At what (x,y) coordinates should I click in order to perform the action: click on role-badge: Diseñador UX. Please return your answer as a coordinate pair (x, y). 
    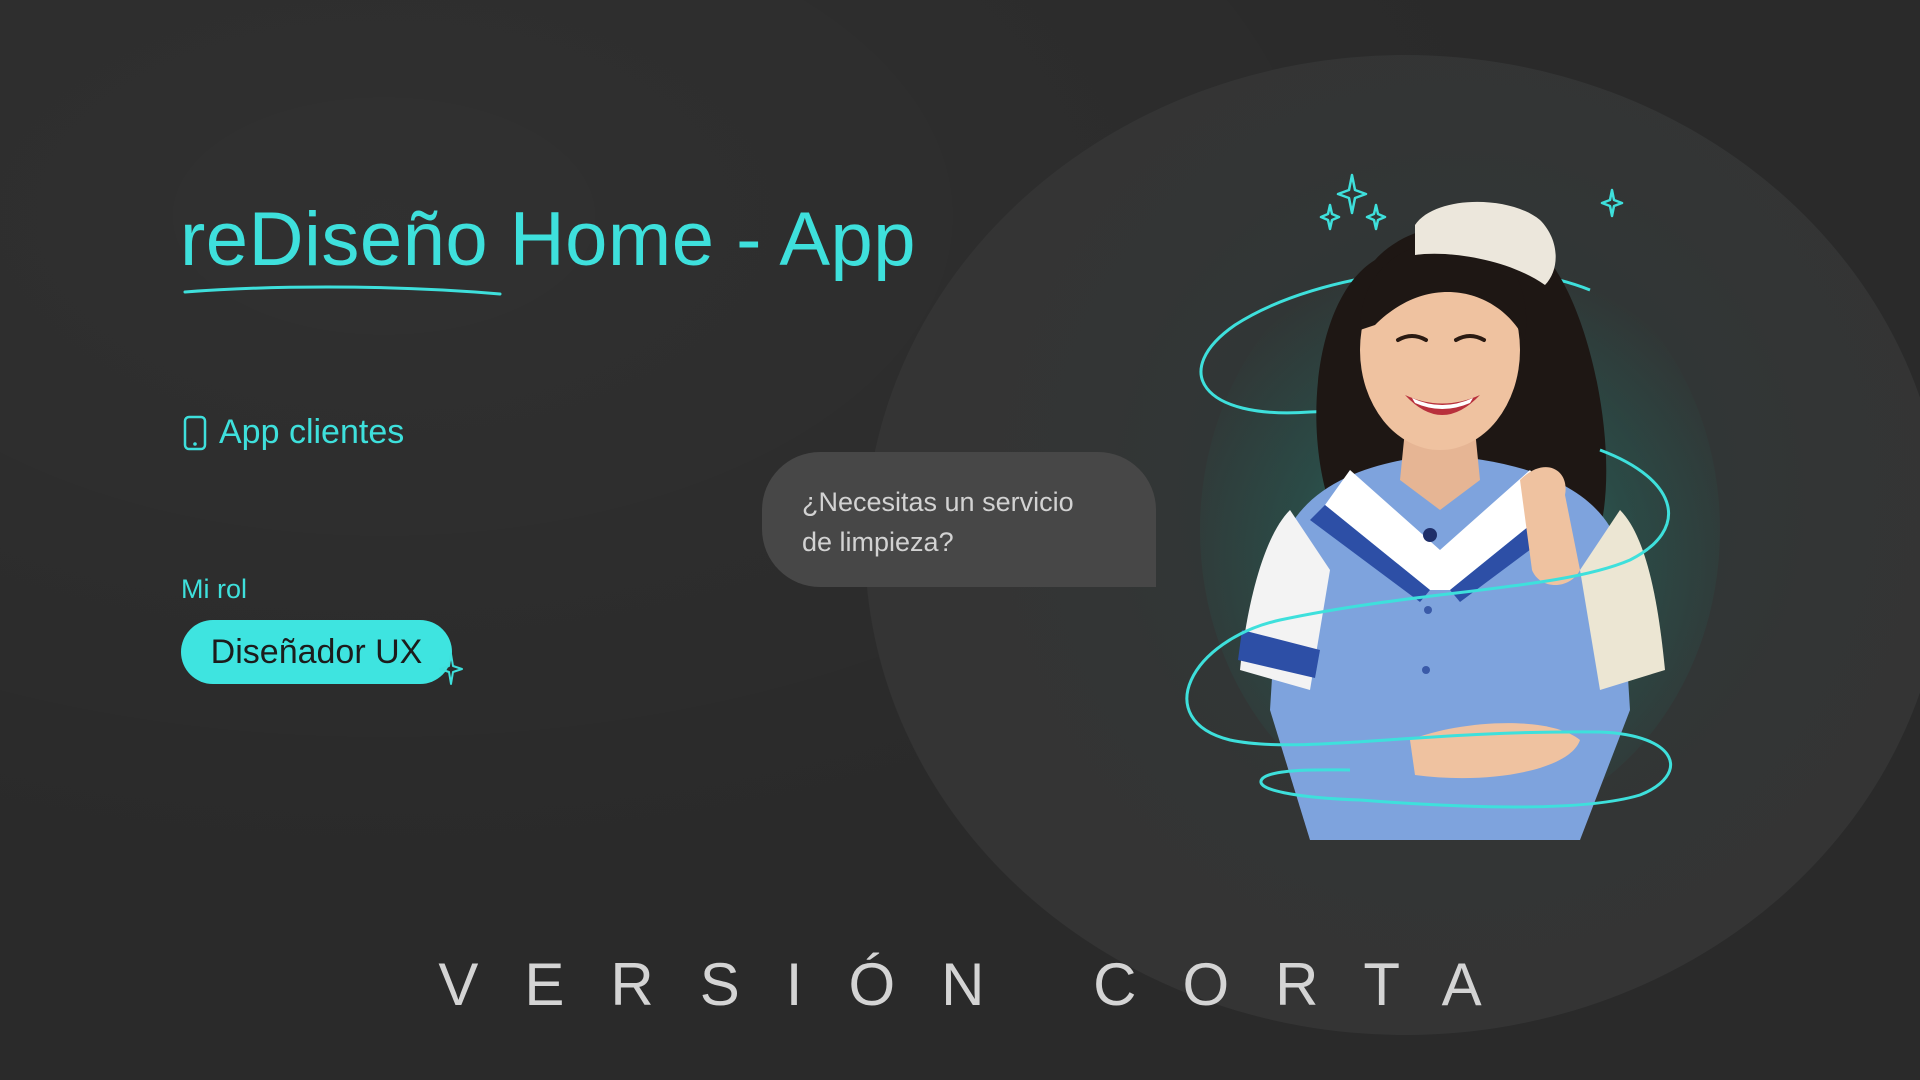
    Looking at the image, I should click on (316, 652).